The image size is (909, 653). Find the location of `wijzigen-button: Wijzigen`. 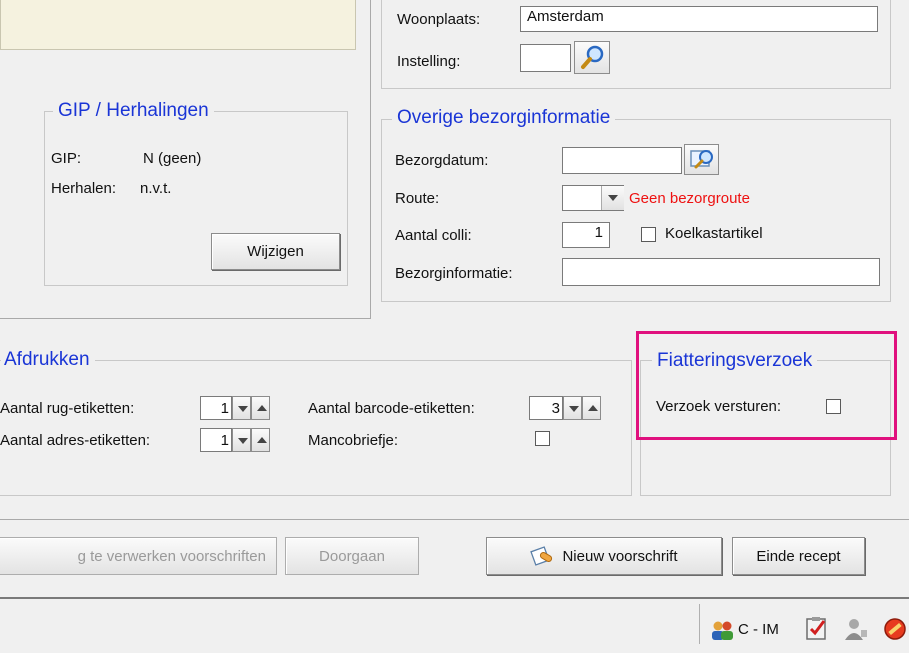

wijzigen-button: Wijzigen is located at coordinates (275, 251).